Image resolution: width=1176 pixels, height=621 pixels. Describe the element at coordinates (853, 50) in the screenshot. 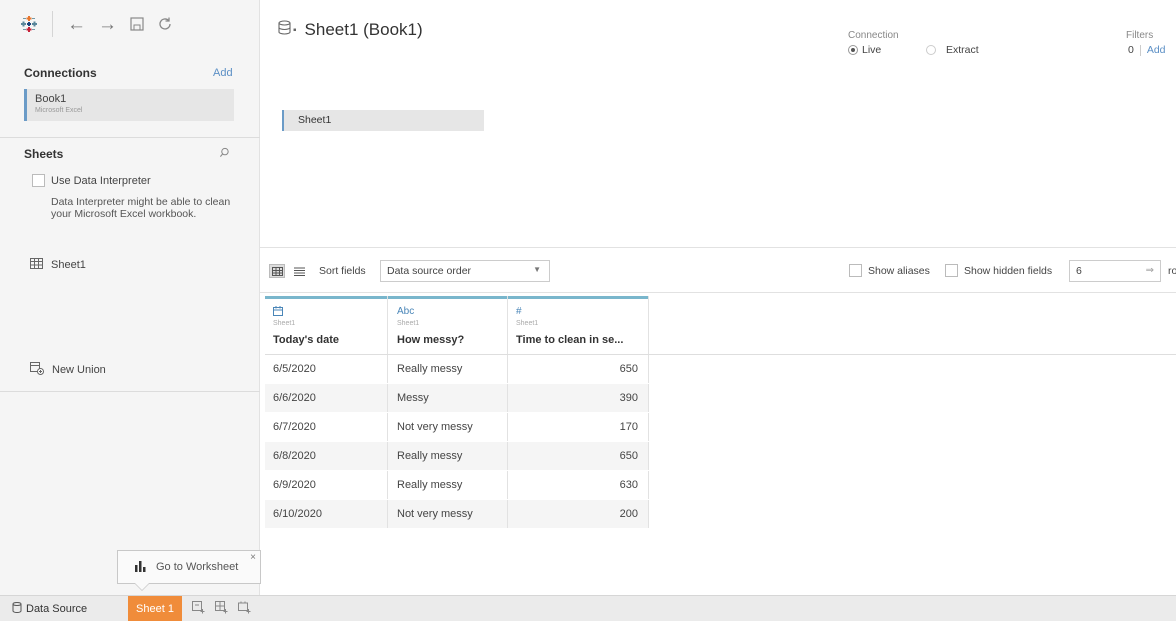

I see `radio-selected-icon` at that location.